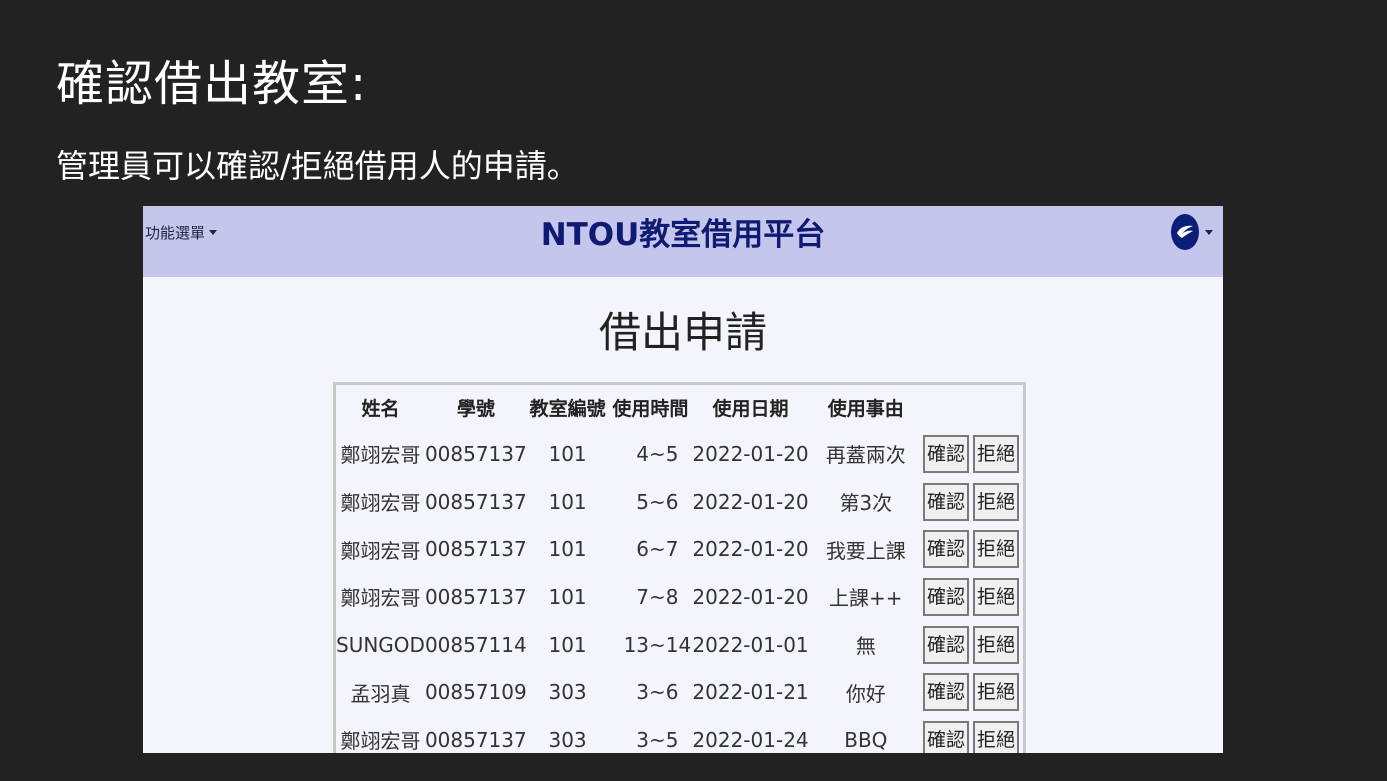 The width and height of the screenshot is (1387, 781). What do you see at coordinates (475, 409) in the screenshot?
I see `header-student-id: 學號` at bounding box center [475, 409].